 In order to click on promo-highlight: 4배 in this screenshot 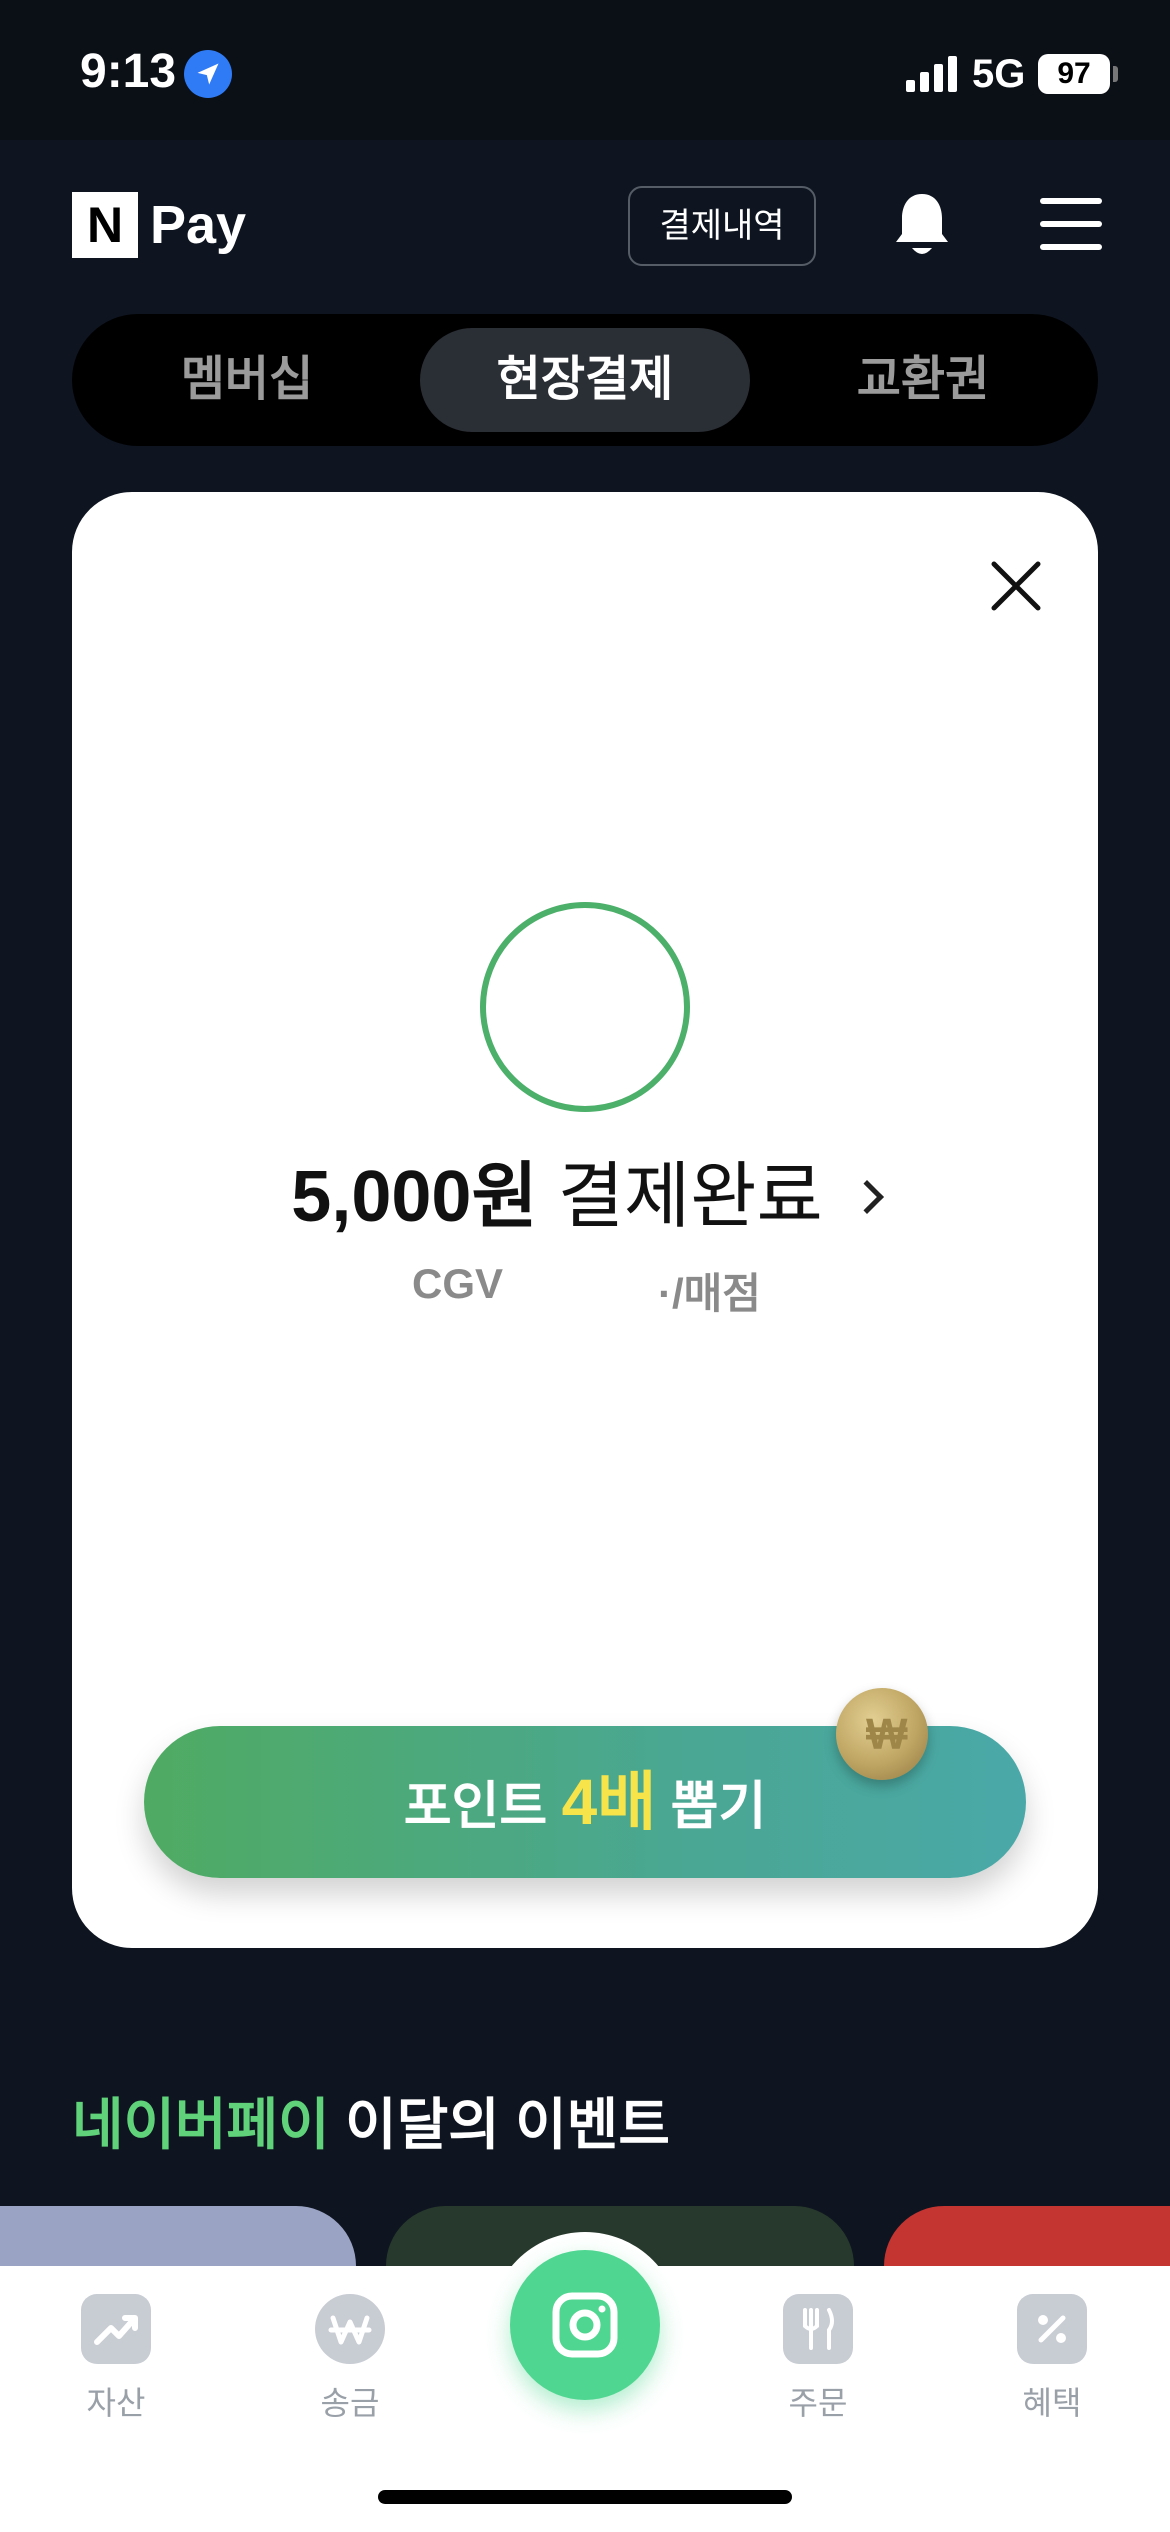, I will do `click(609, 1802)`.